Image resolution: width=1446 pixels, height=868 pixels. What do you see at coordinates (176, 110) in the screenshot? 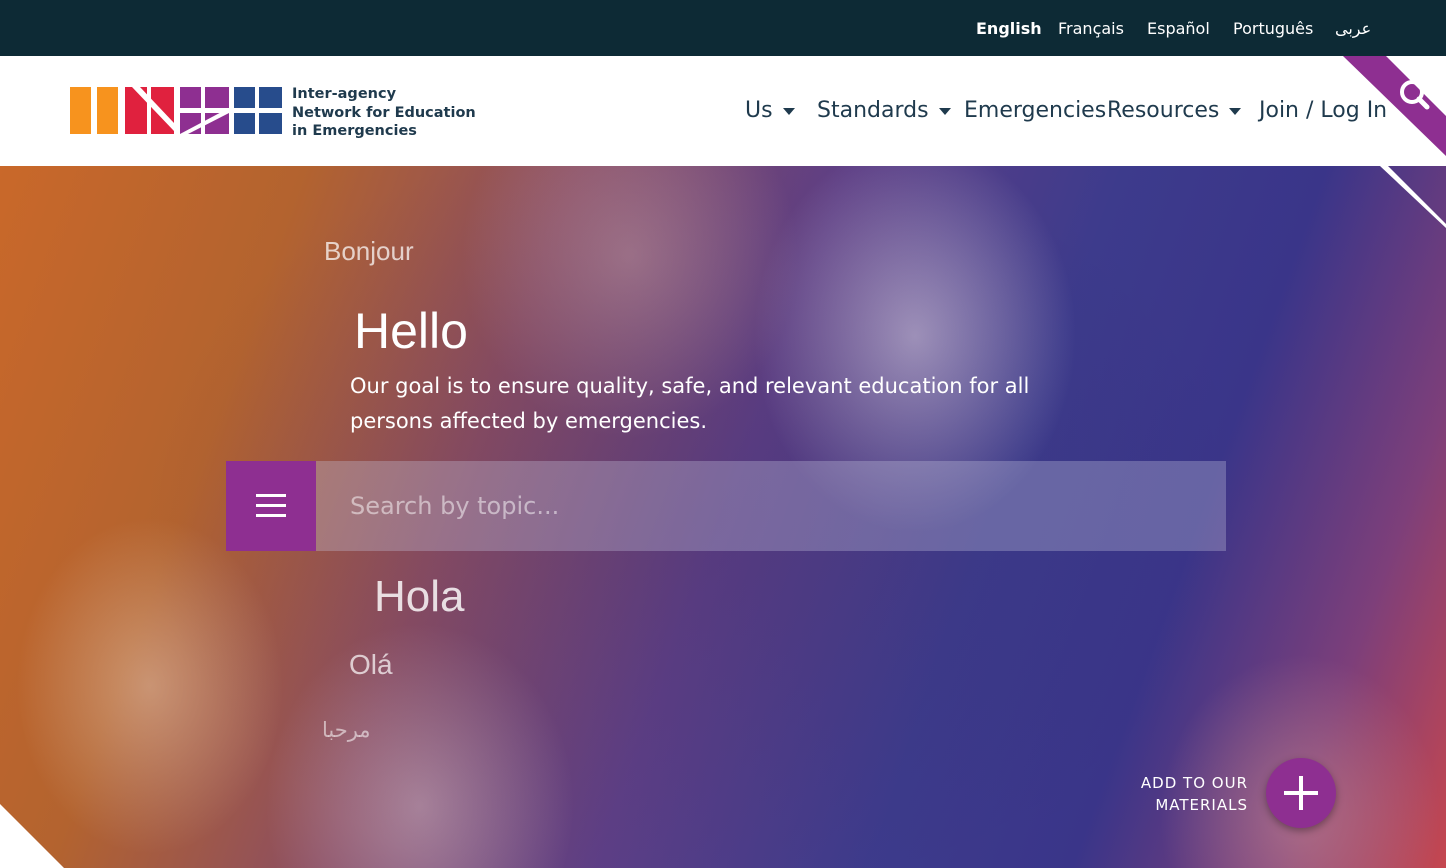
I see `logo-mark-icon` at bounding box center [176, 110].